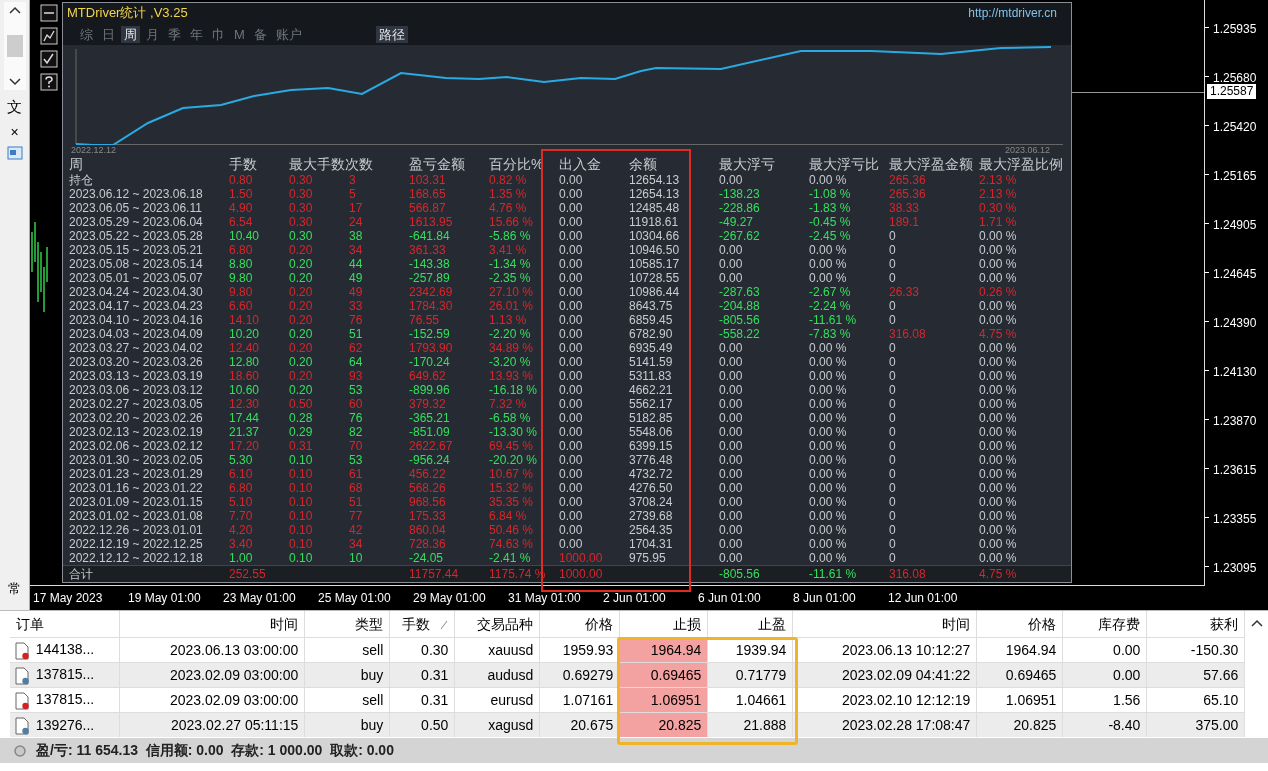  What do you see at coordinates (663, 674) in the screenshot?
I see `table-cell: 0.69465` at bounding box center [663, 674].